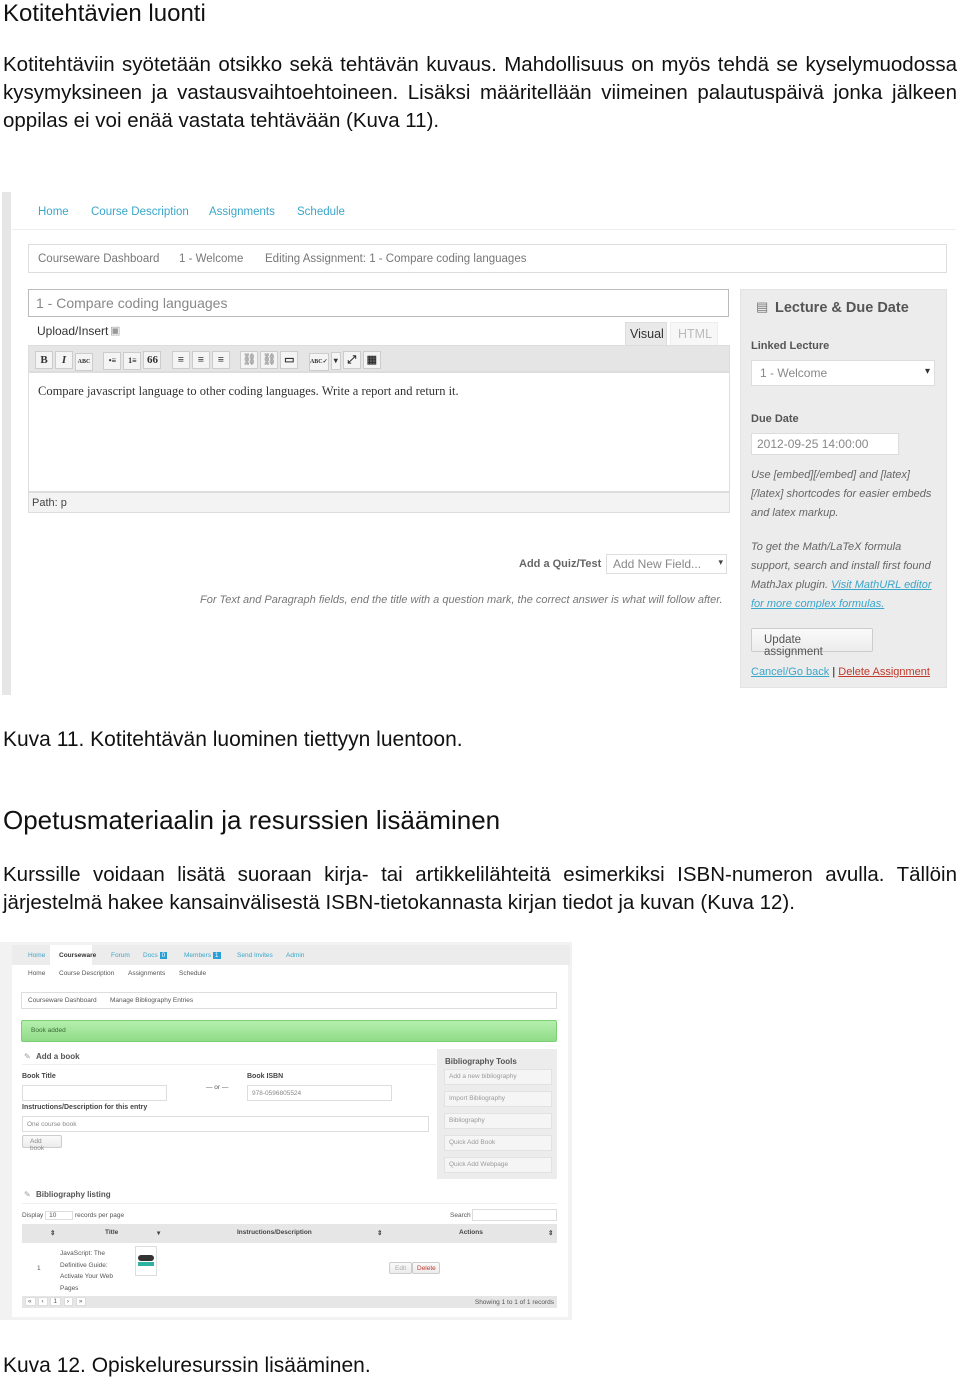 The width and height of the screenshot is (960, 1383). I want to click on tool-quick-add-book: Quick Add Book, so click(498, 1143).